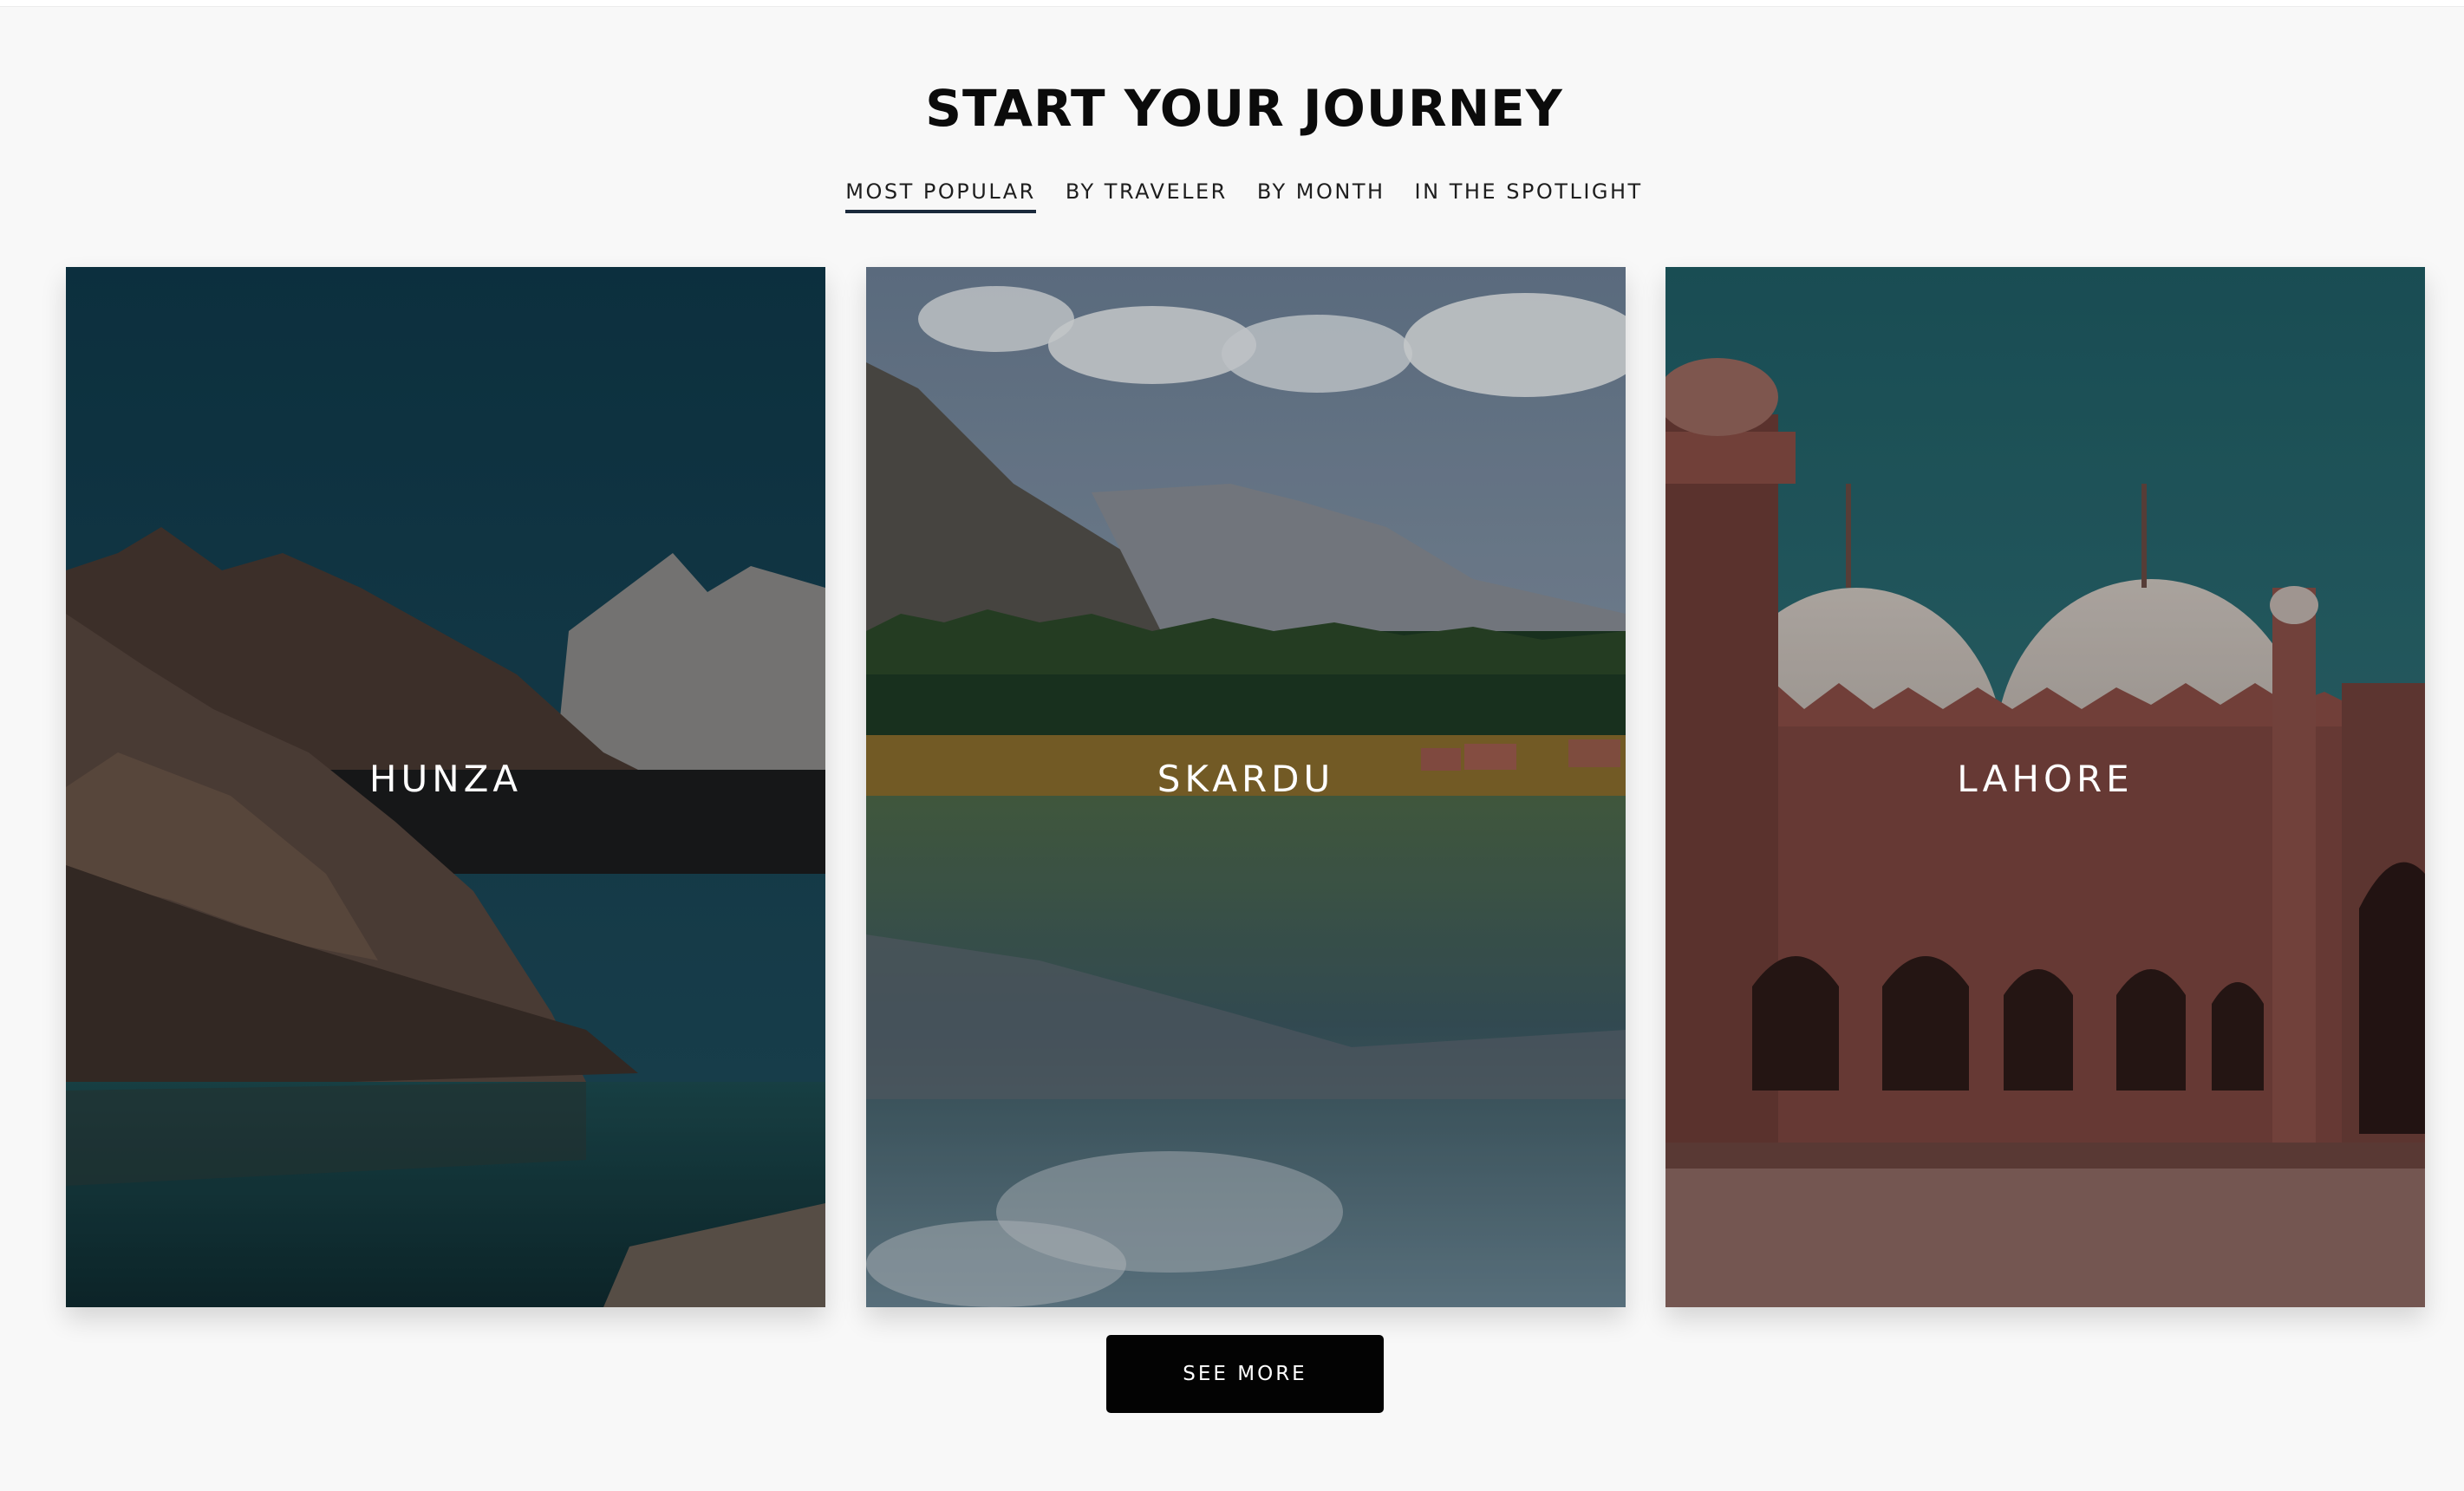 The height and width of the screenshot is (1491, 2464). What do you see at coordinates (2046, 779) in the screenshot?
I see `destination-name: LAHORE` at bounding box center [2046, 779].